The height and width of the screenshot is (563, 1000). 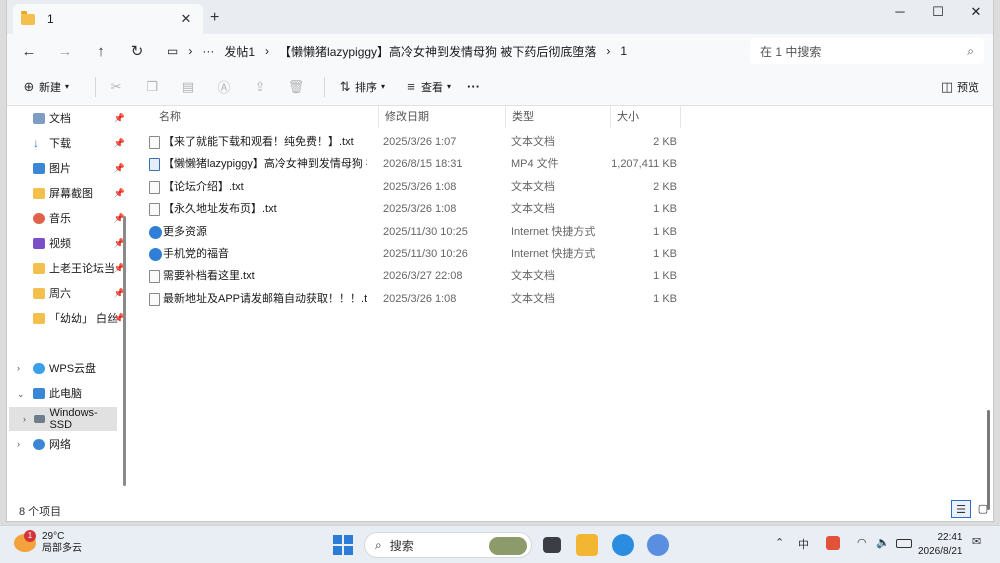 I want to click on sidebar-item-folder: 周六 📌, so click(x=81, y=293).